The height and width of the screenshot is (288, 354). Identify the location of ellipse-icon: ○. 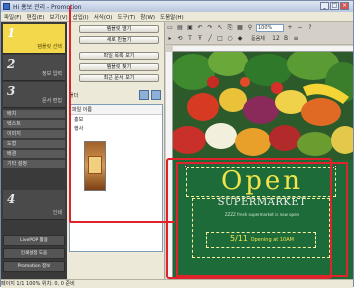
(230, 39).